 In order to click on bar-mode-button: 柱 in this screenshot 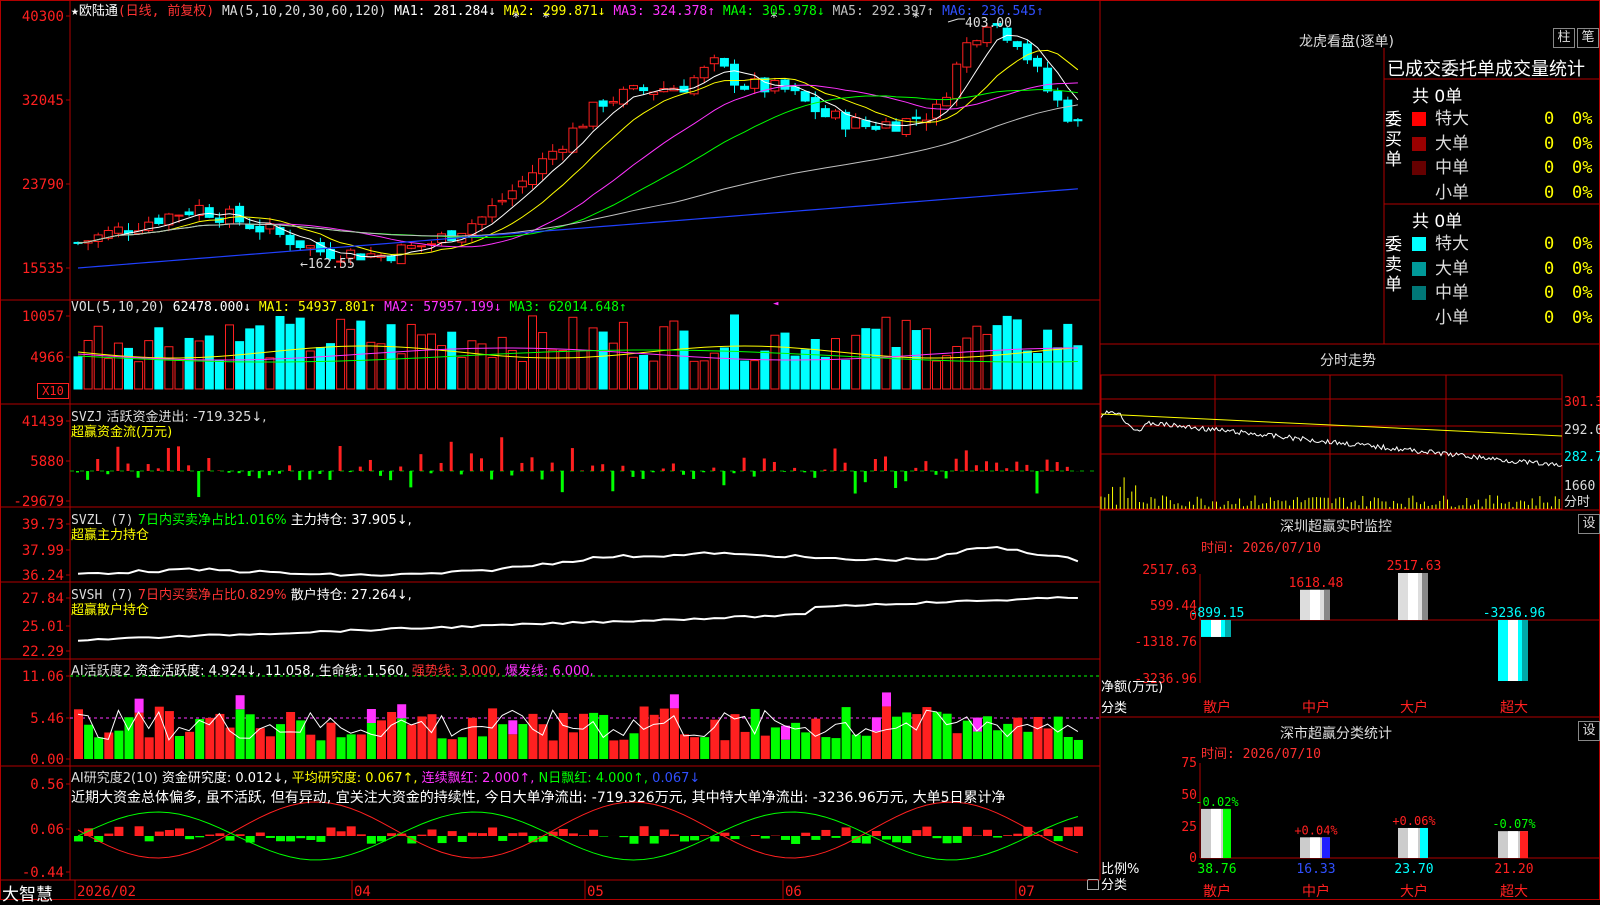, I will do `click(1564, 38)`.